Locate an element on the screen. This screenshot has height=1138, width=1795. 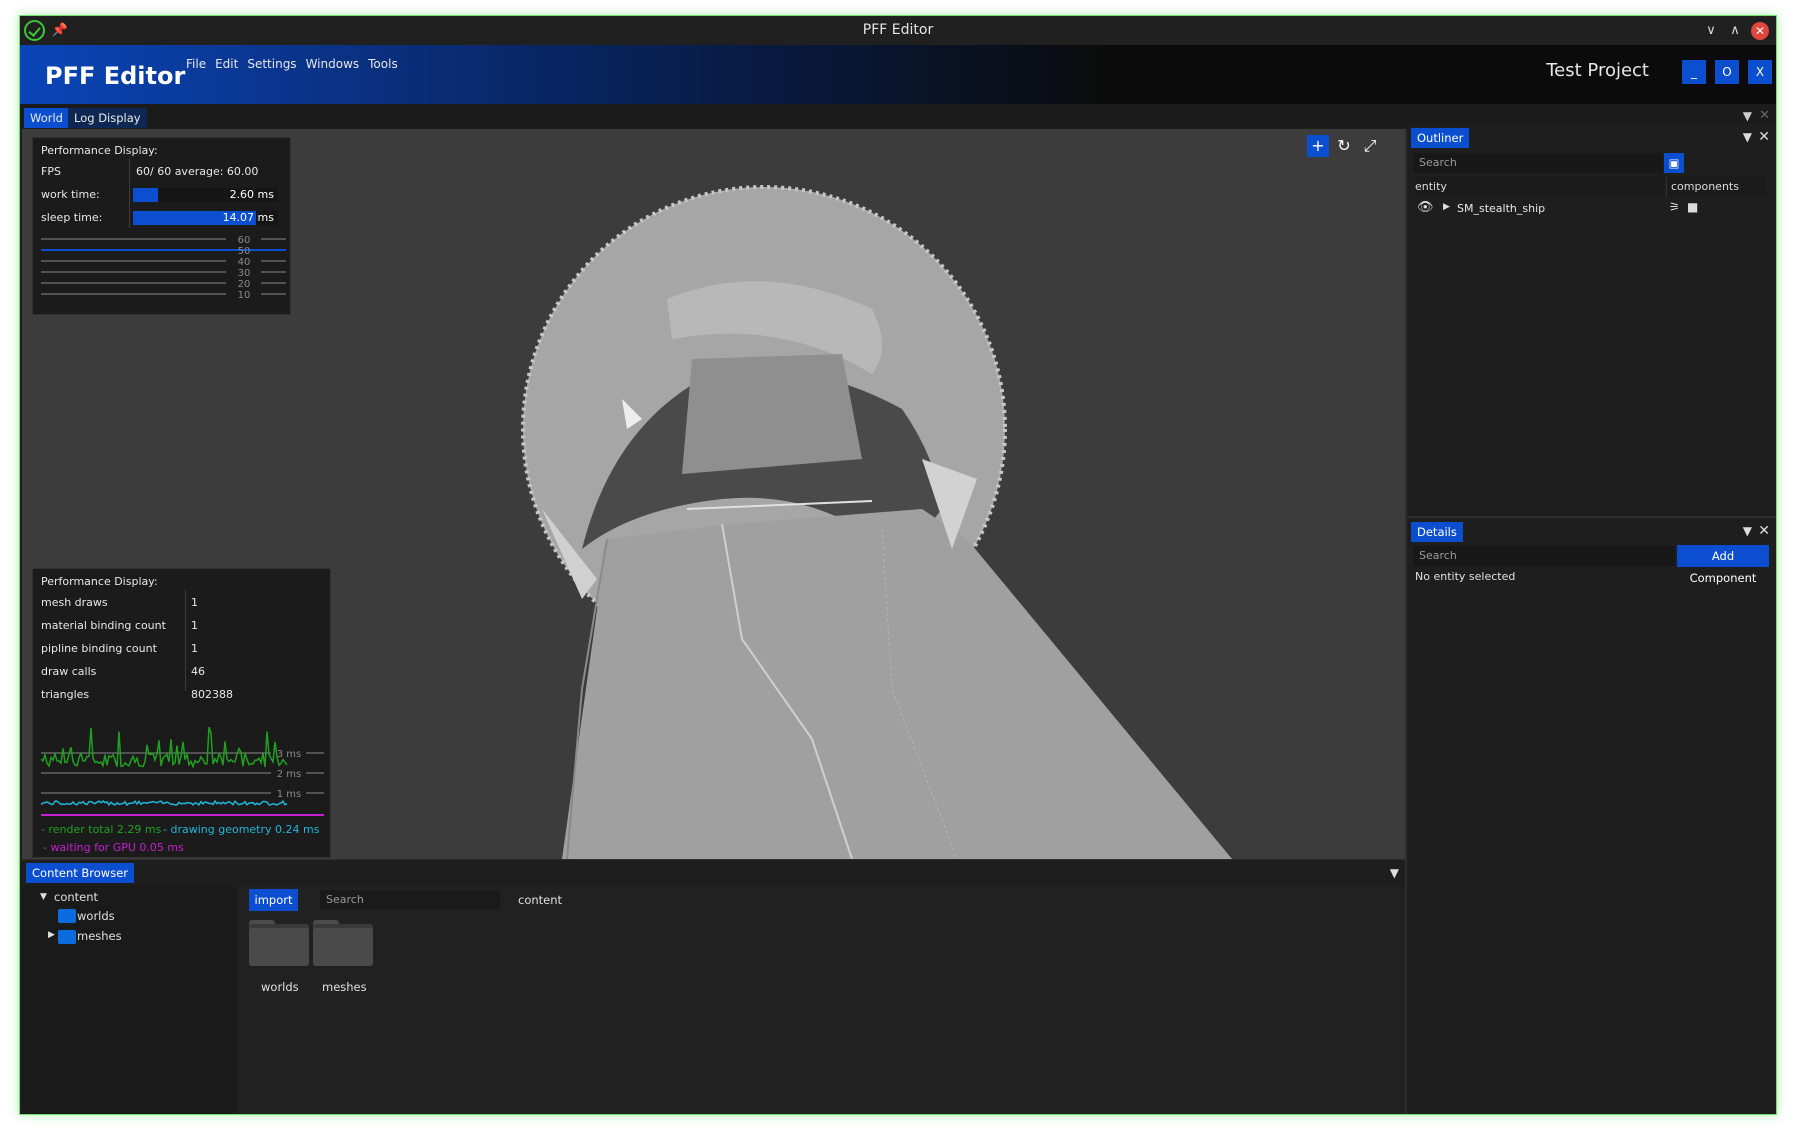
legend-waiting-gpu: - waiting for GPU 0.05 ms is located at coordinates (113, 847).